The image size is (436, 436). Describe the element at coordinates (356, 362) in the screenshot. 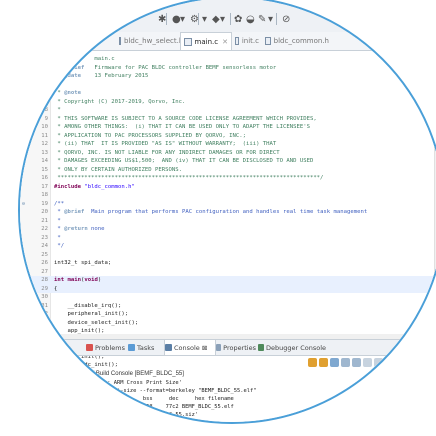

I see `display-selected-icon` at that location.